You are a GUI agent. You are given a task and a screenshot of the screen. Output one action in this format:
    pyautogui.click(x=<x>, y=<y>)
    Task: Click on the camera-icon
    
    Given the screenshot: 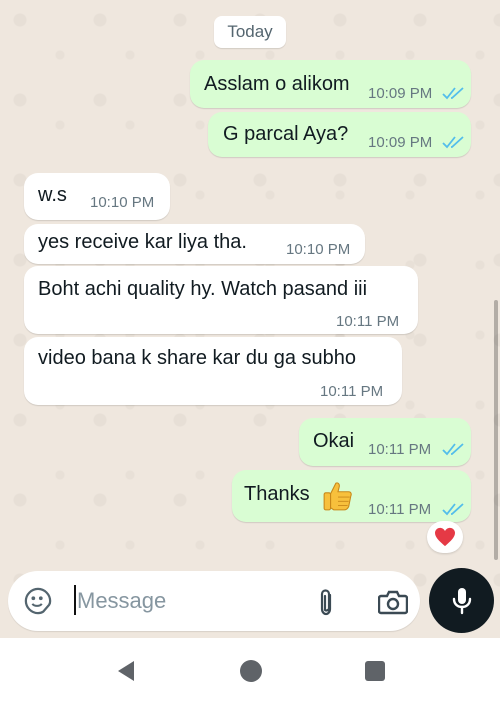 What is the action you would take?
    pyautogui.click(x=393, y=602)
    